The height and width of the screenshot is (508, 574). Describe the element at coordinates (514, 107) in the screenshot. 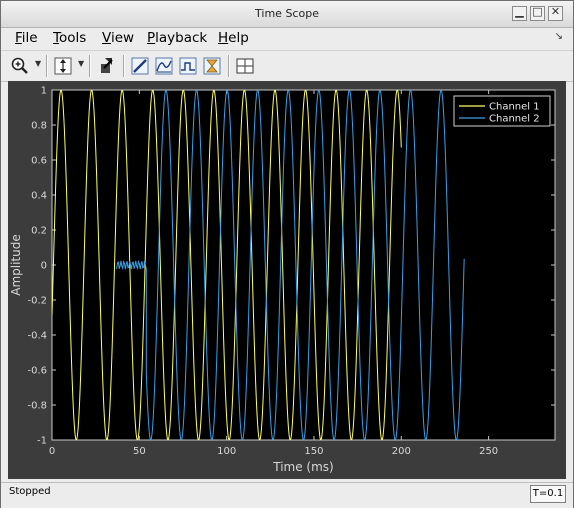

I see `legend-label-1: Channel 1` at that location.